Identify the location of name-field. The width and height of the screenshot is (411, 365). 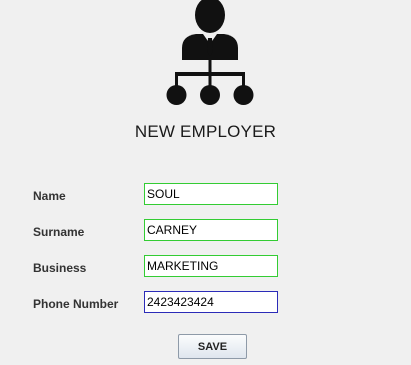
(211, 194).